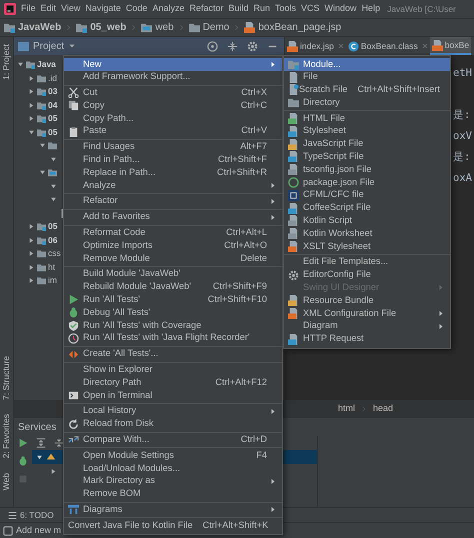 Image resolution: width=474 pixels, height=538 pixels. What do you see at coordinates (462, 178) in the screenshot?
I see `code-text: oxA` at bounding box center [462, 178].